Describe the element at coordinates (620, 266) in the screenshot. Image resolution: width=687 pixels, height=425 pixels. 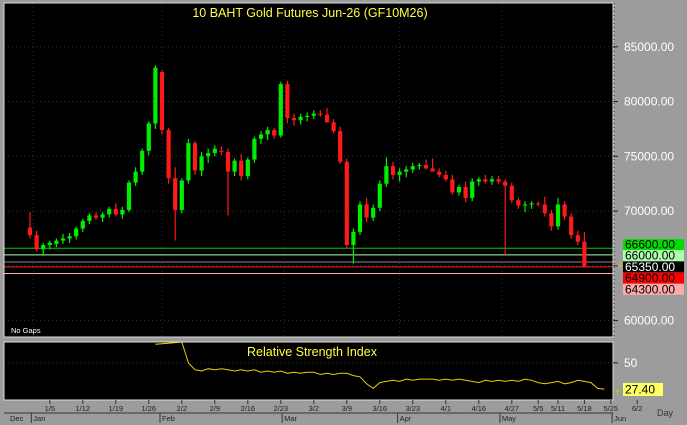
I see `last-price-marker: +` at that location.